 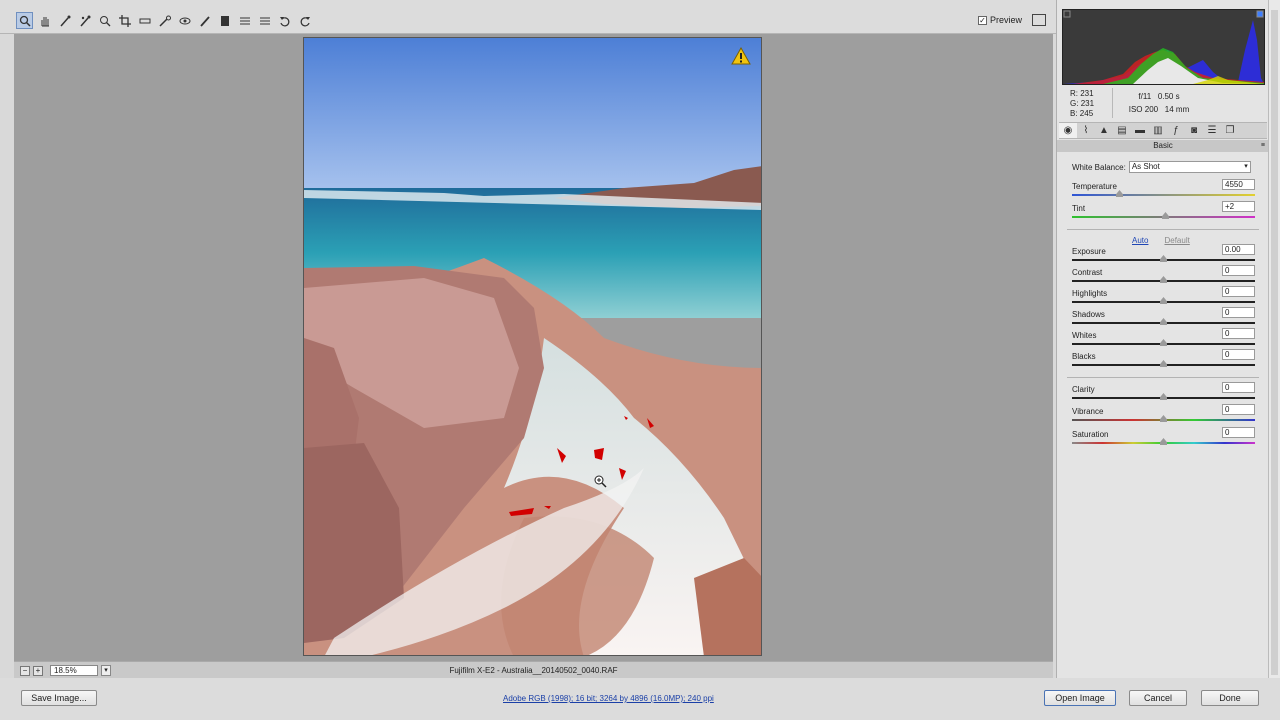 I want to click on chevron-down-icon: ▾, so click(x=1246, y=166).